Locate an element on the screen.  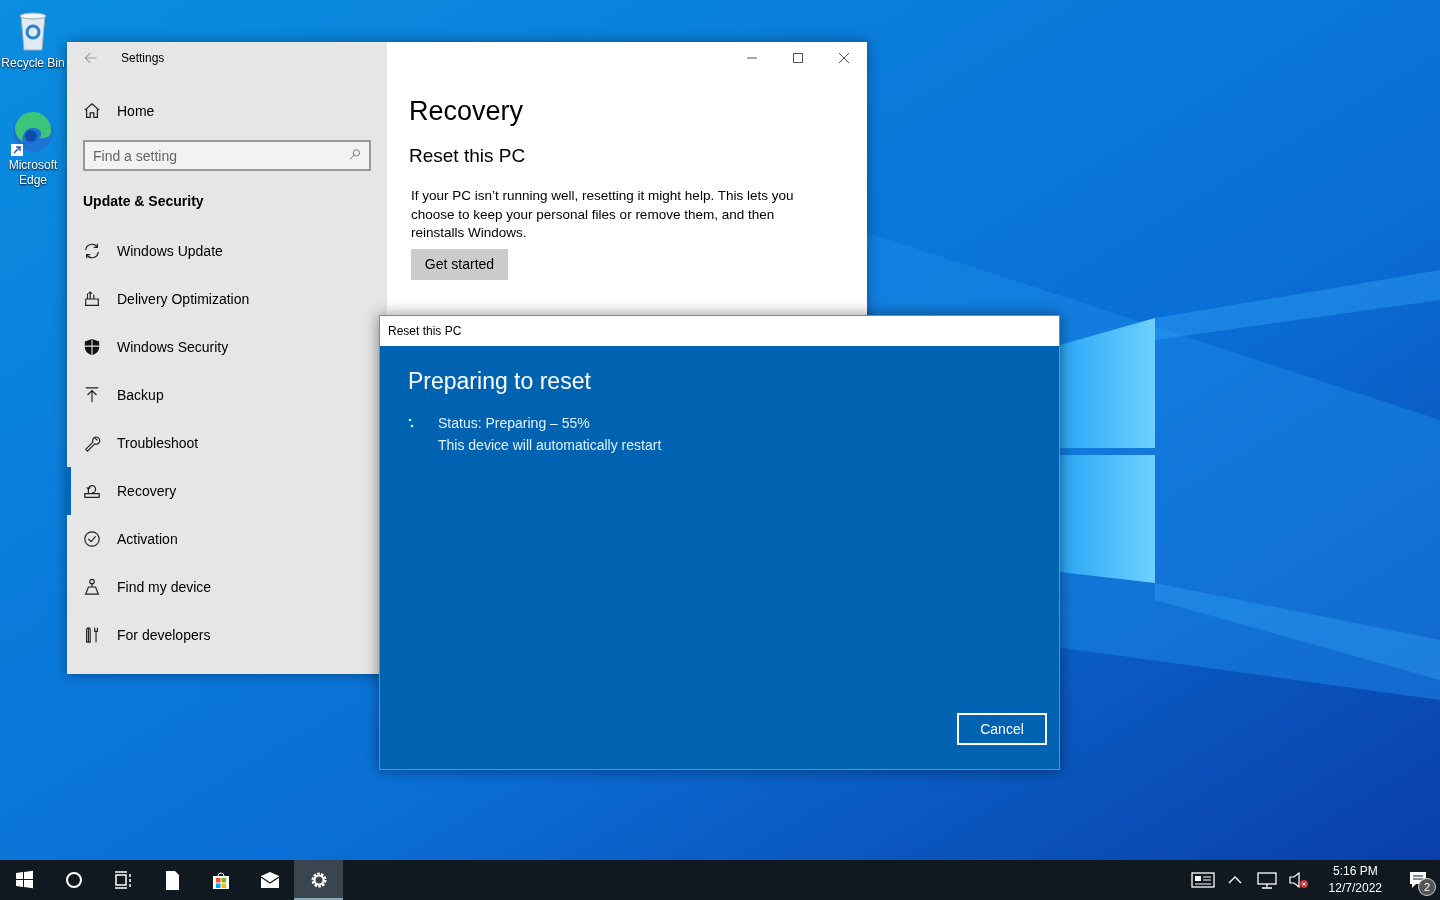
volume-muted-icon is located at coordinates (1298, 880).